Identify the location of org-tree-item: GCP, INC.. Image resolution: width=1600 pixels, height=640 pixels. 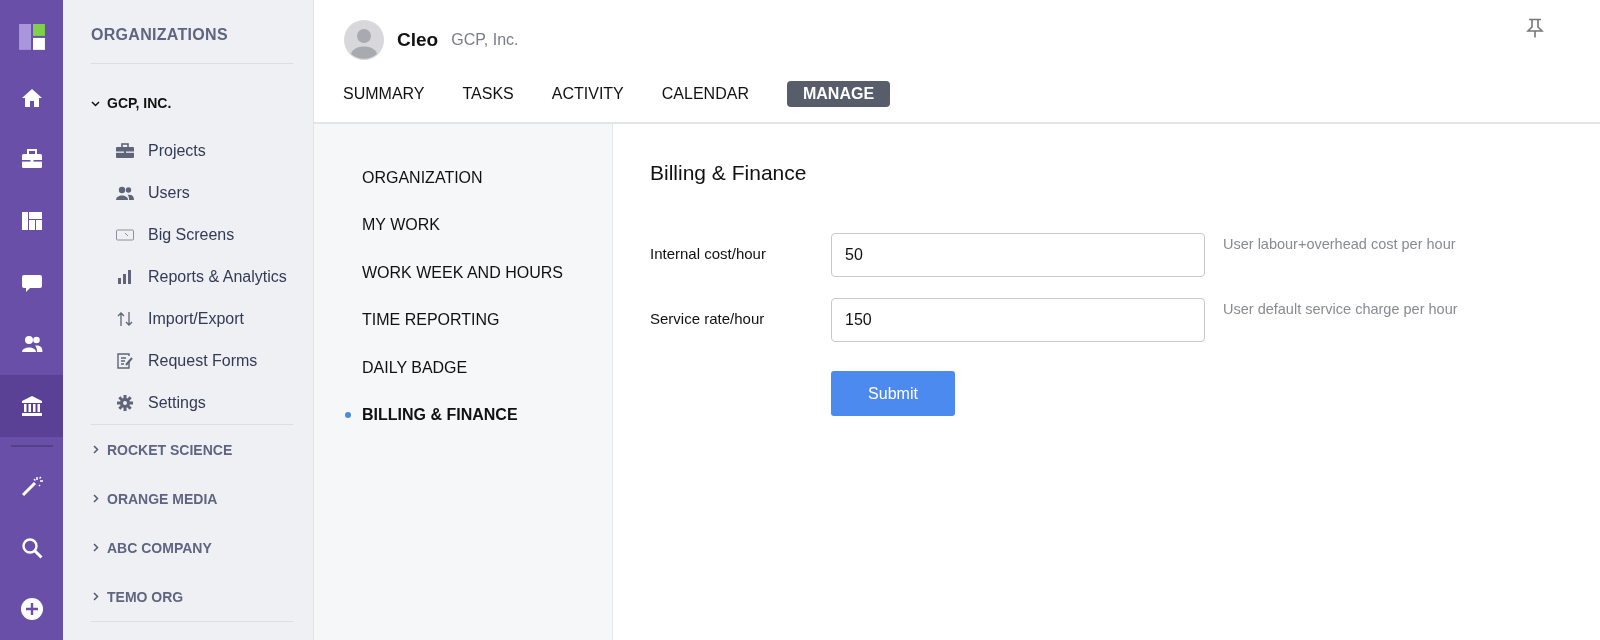
(192, 103).